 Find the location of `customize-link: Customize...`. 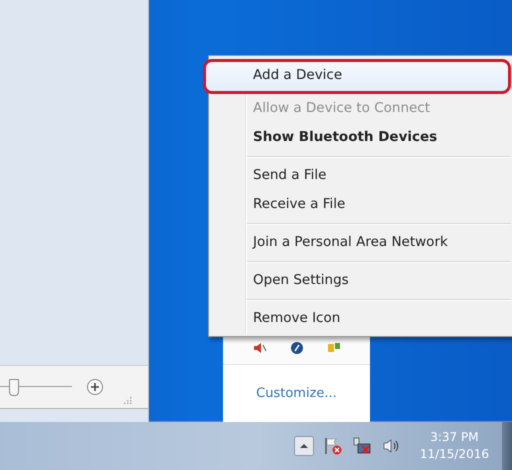

customize-link: Customize... is located at coordinates (296, 393).